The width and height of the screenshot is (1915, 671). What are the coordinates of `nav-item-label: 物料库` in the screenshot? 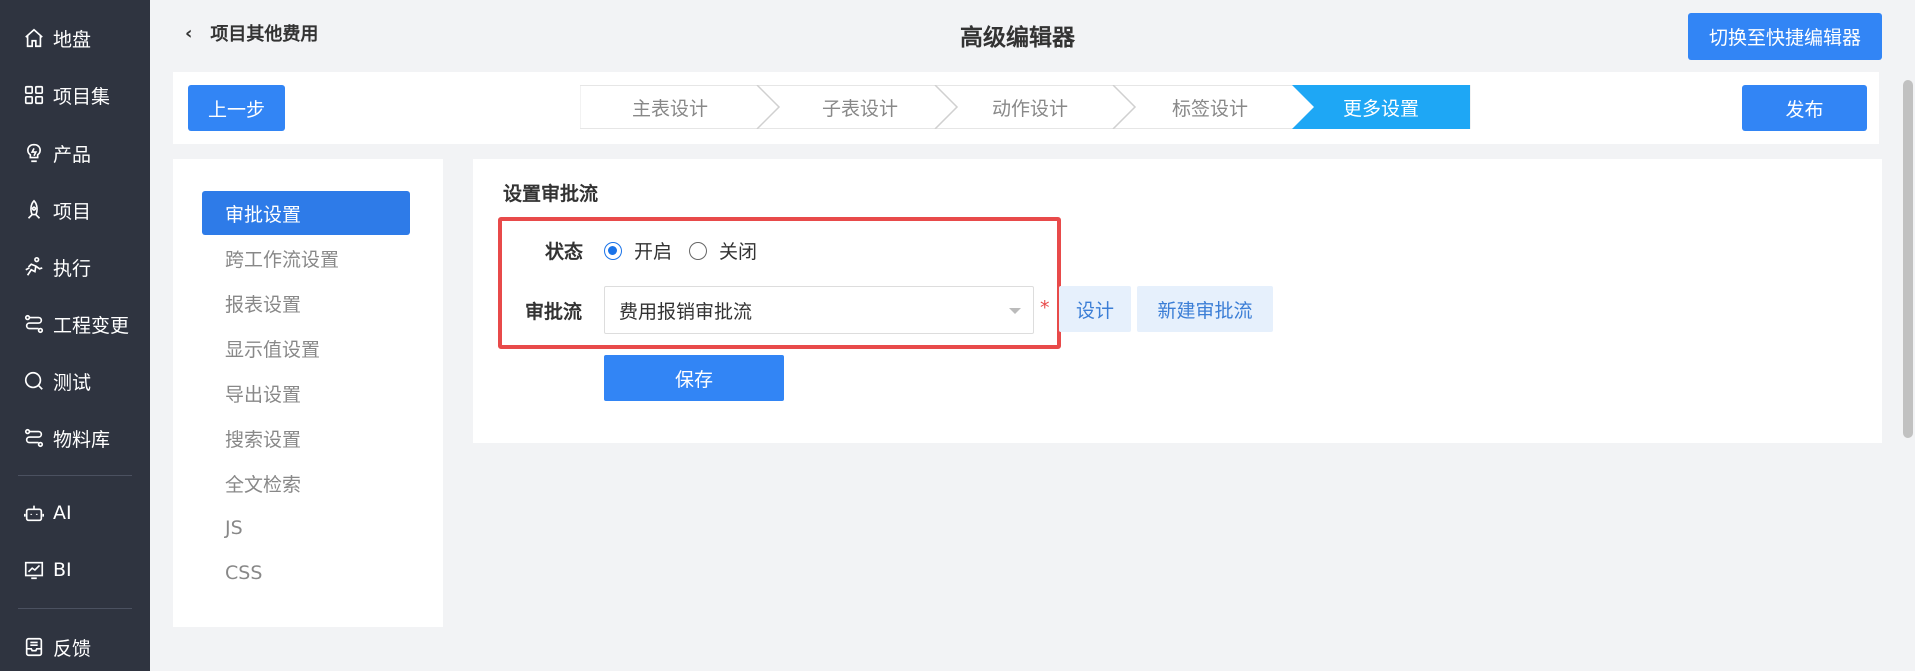 It's located at (82, 439).